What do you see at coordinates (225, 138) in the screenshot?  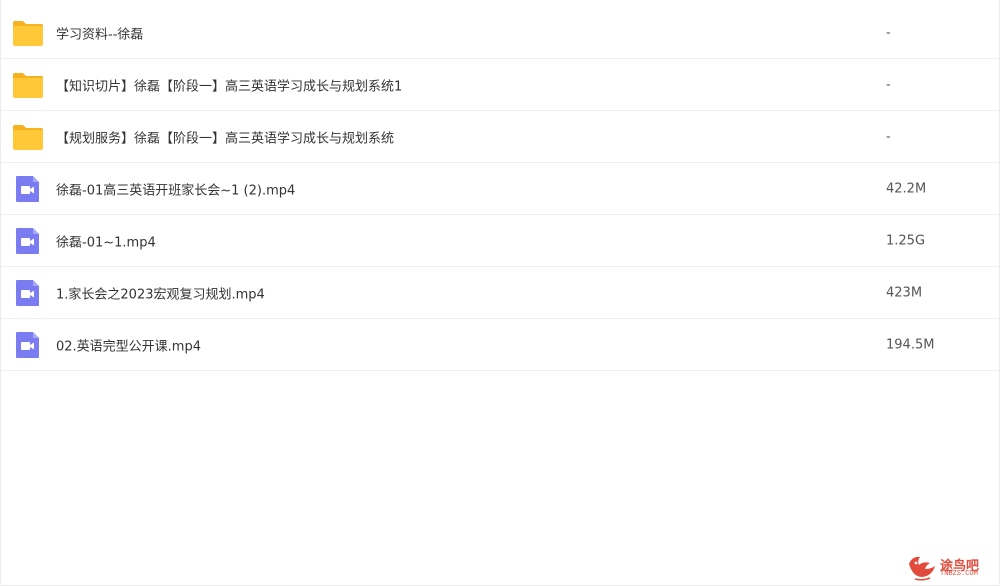 I see `file-name: 【规划服务】徐磊【阶段一】高三英语学习成长与规划系统` at bounding box center [225, 138].